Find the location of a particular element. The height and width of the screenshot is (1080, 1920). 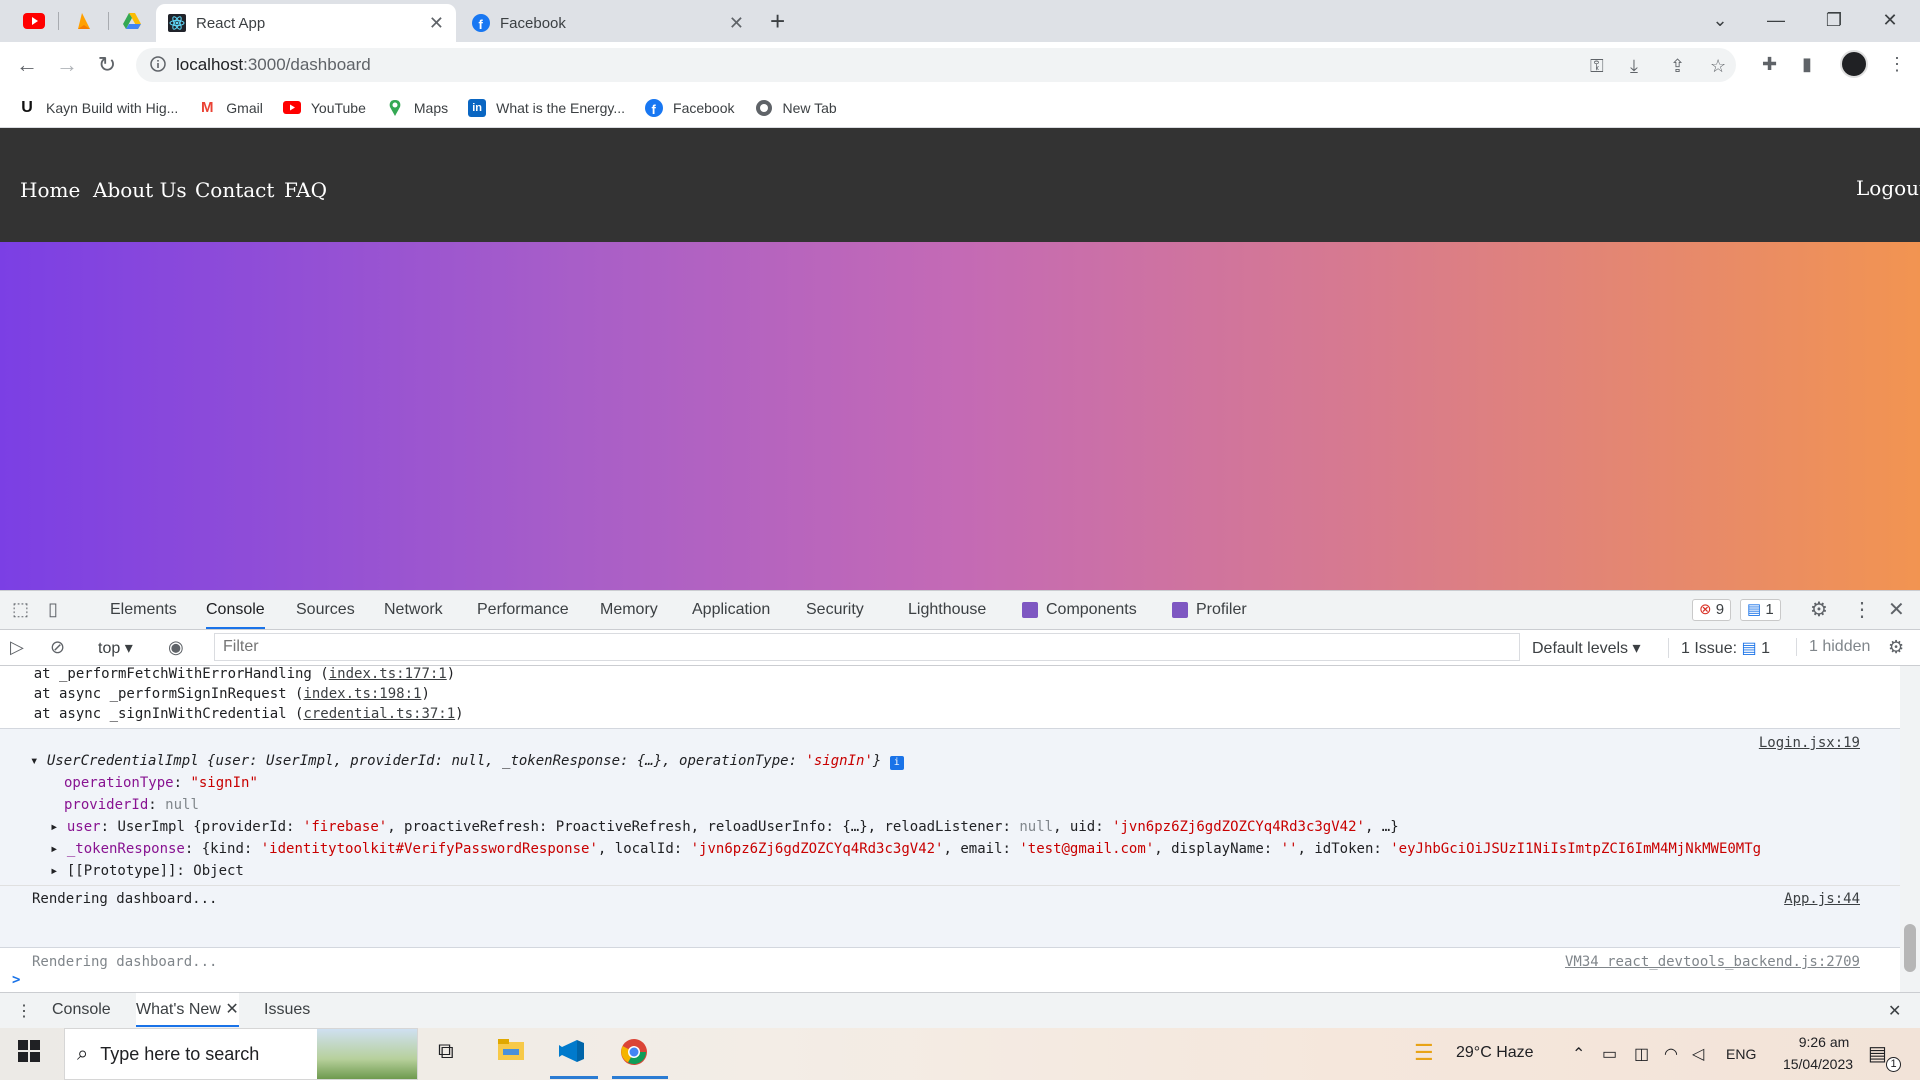

clear-console-icon: ⊘ is located at coordinates (57, 647).